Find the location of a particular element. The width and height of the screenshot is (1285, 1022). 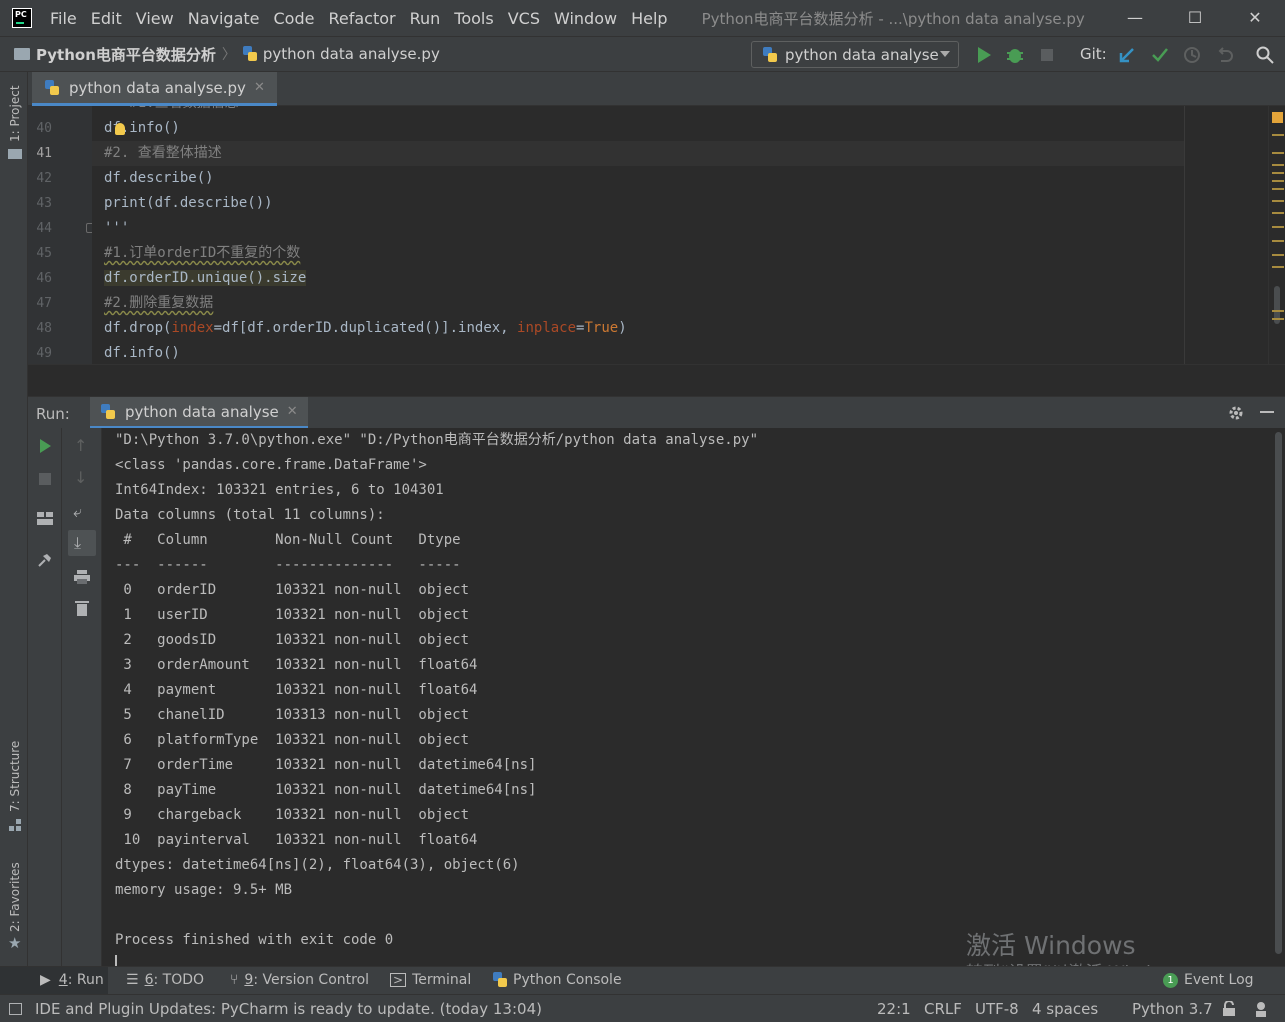

code-line-46: df.orderID.unique().size is located at coordinates (205, 278).